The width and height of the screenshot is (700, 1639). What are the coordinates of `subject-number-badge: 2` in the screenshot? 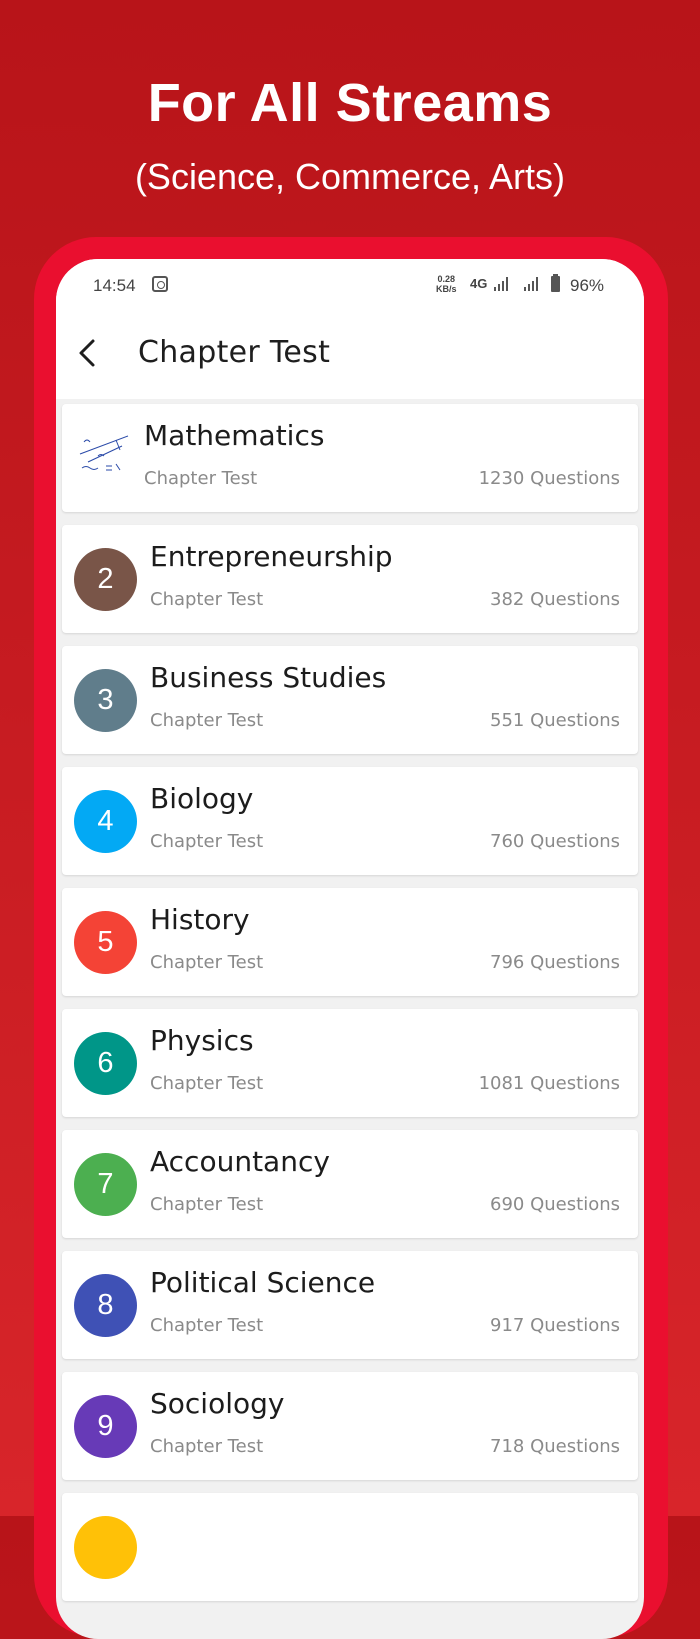 It's located at (105, 579).